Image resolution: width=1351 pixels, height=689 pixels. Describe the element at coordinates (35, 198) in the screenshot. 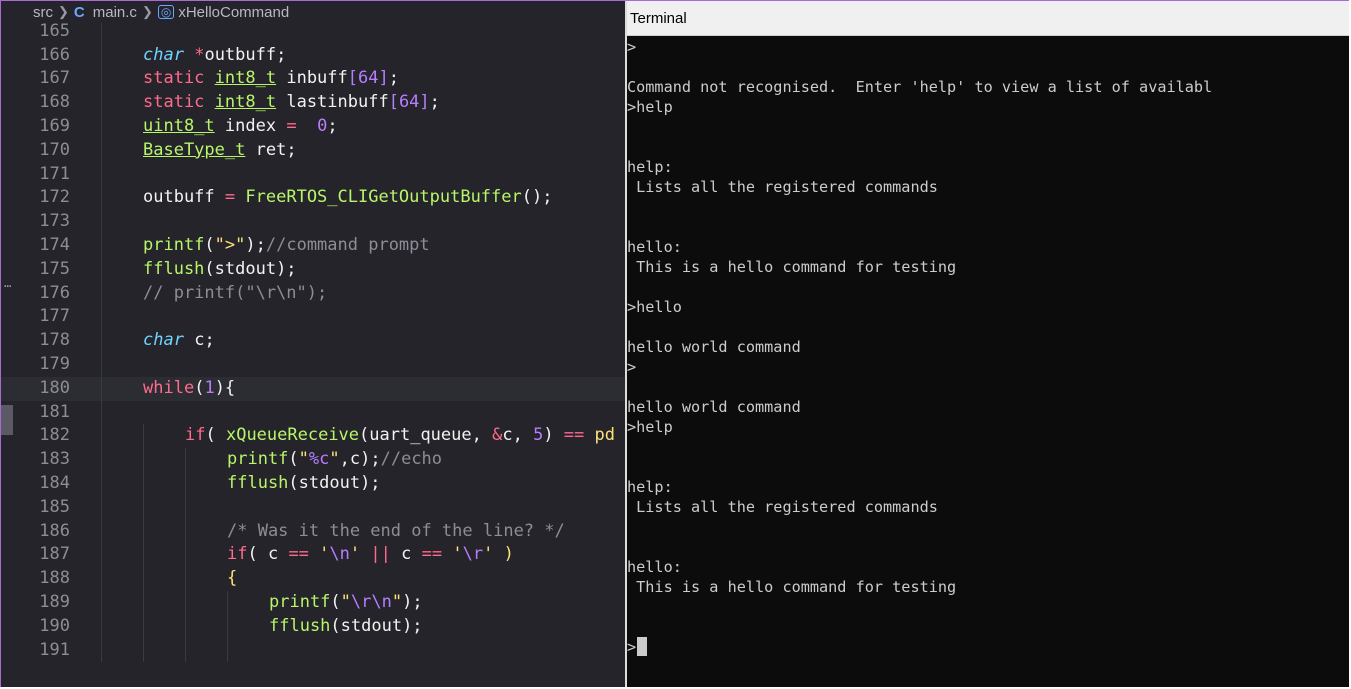

I see `line-number: 172` at that location.